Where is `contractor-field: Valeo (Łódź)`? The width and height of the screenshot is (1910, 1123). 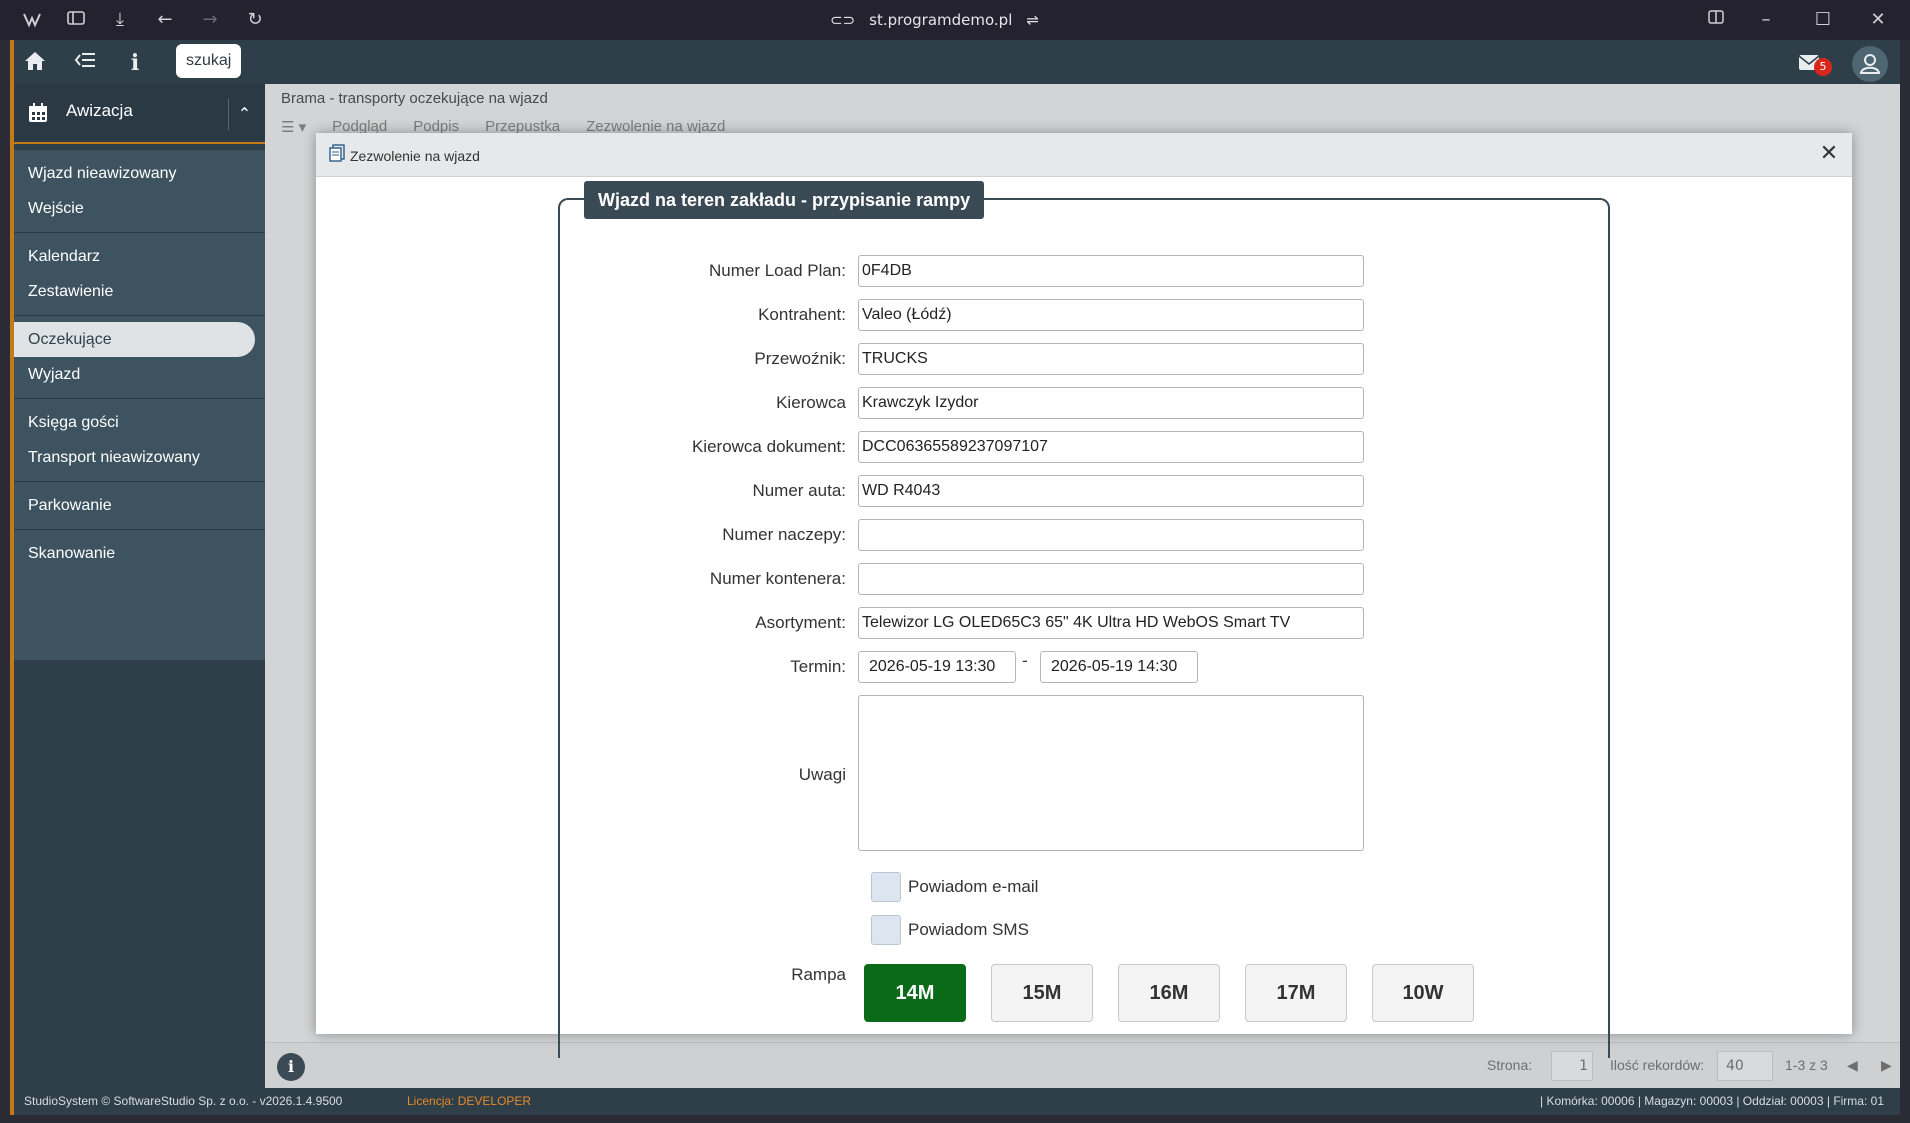 contractor-field: Valeo (Łódź) is located at coordinates (1111, 315).